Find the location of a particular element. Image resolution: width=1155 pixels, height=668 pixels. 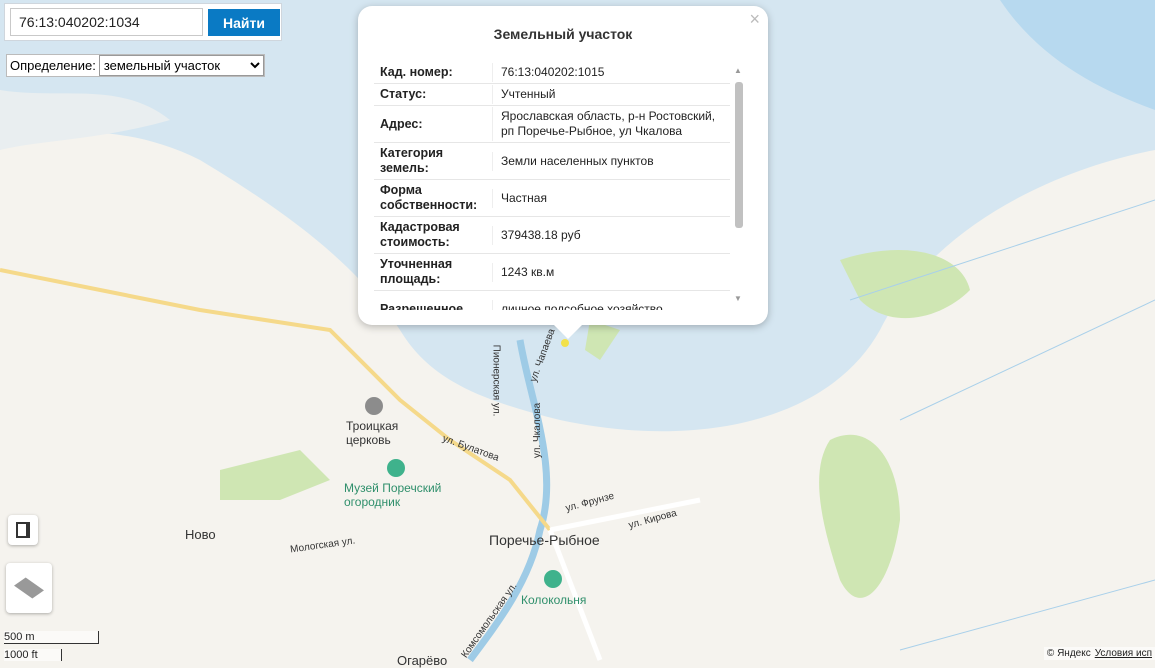

info-value: 379438.18 руб is located at coordinates (611, 235).